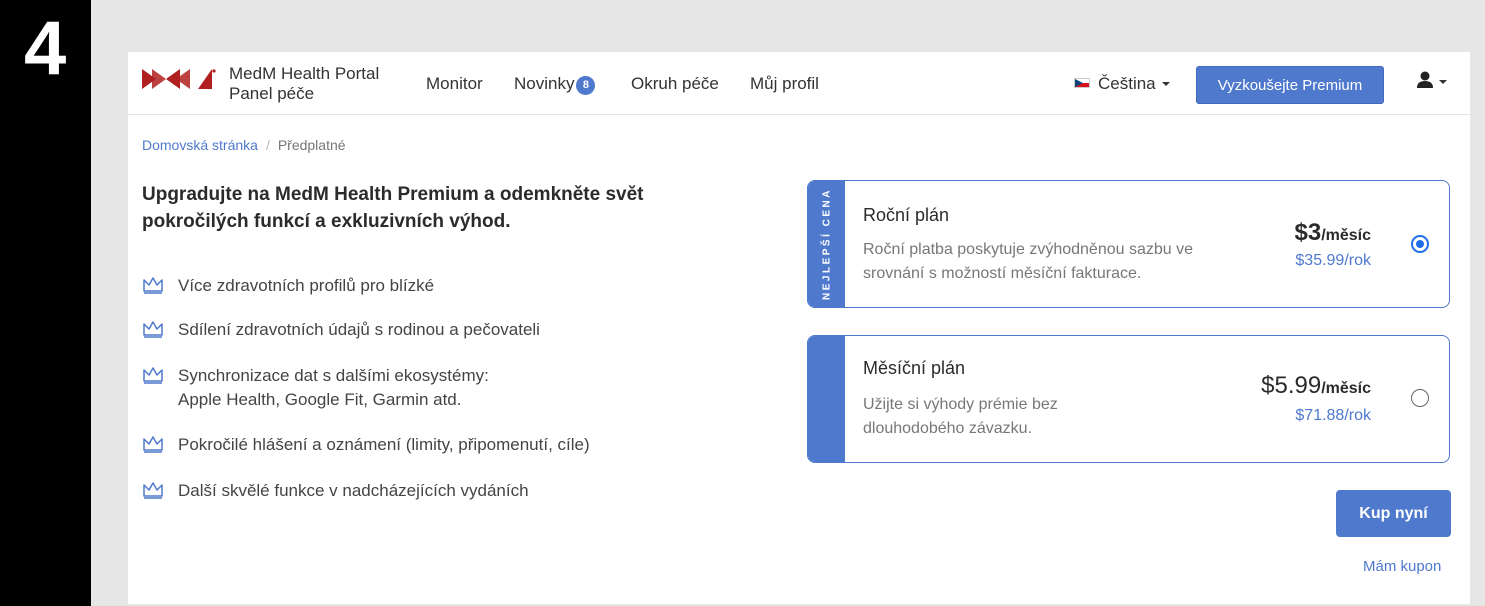 This screenshot has width=1485, height=606. I want to click on nav-okruh-pece: Okruh péče, so click(675, 84).